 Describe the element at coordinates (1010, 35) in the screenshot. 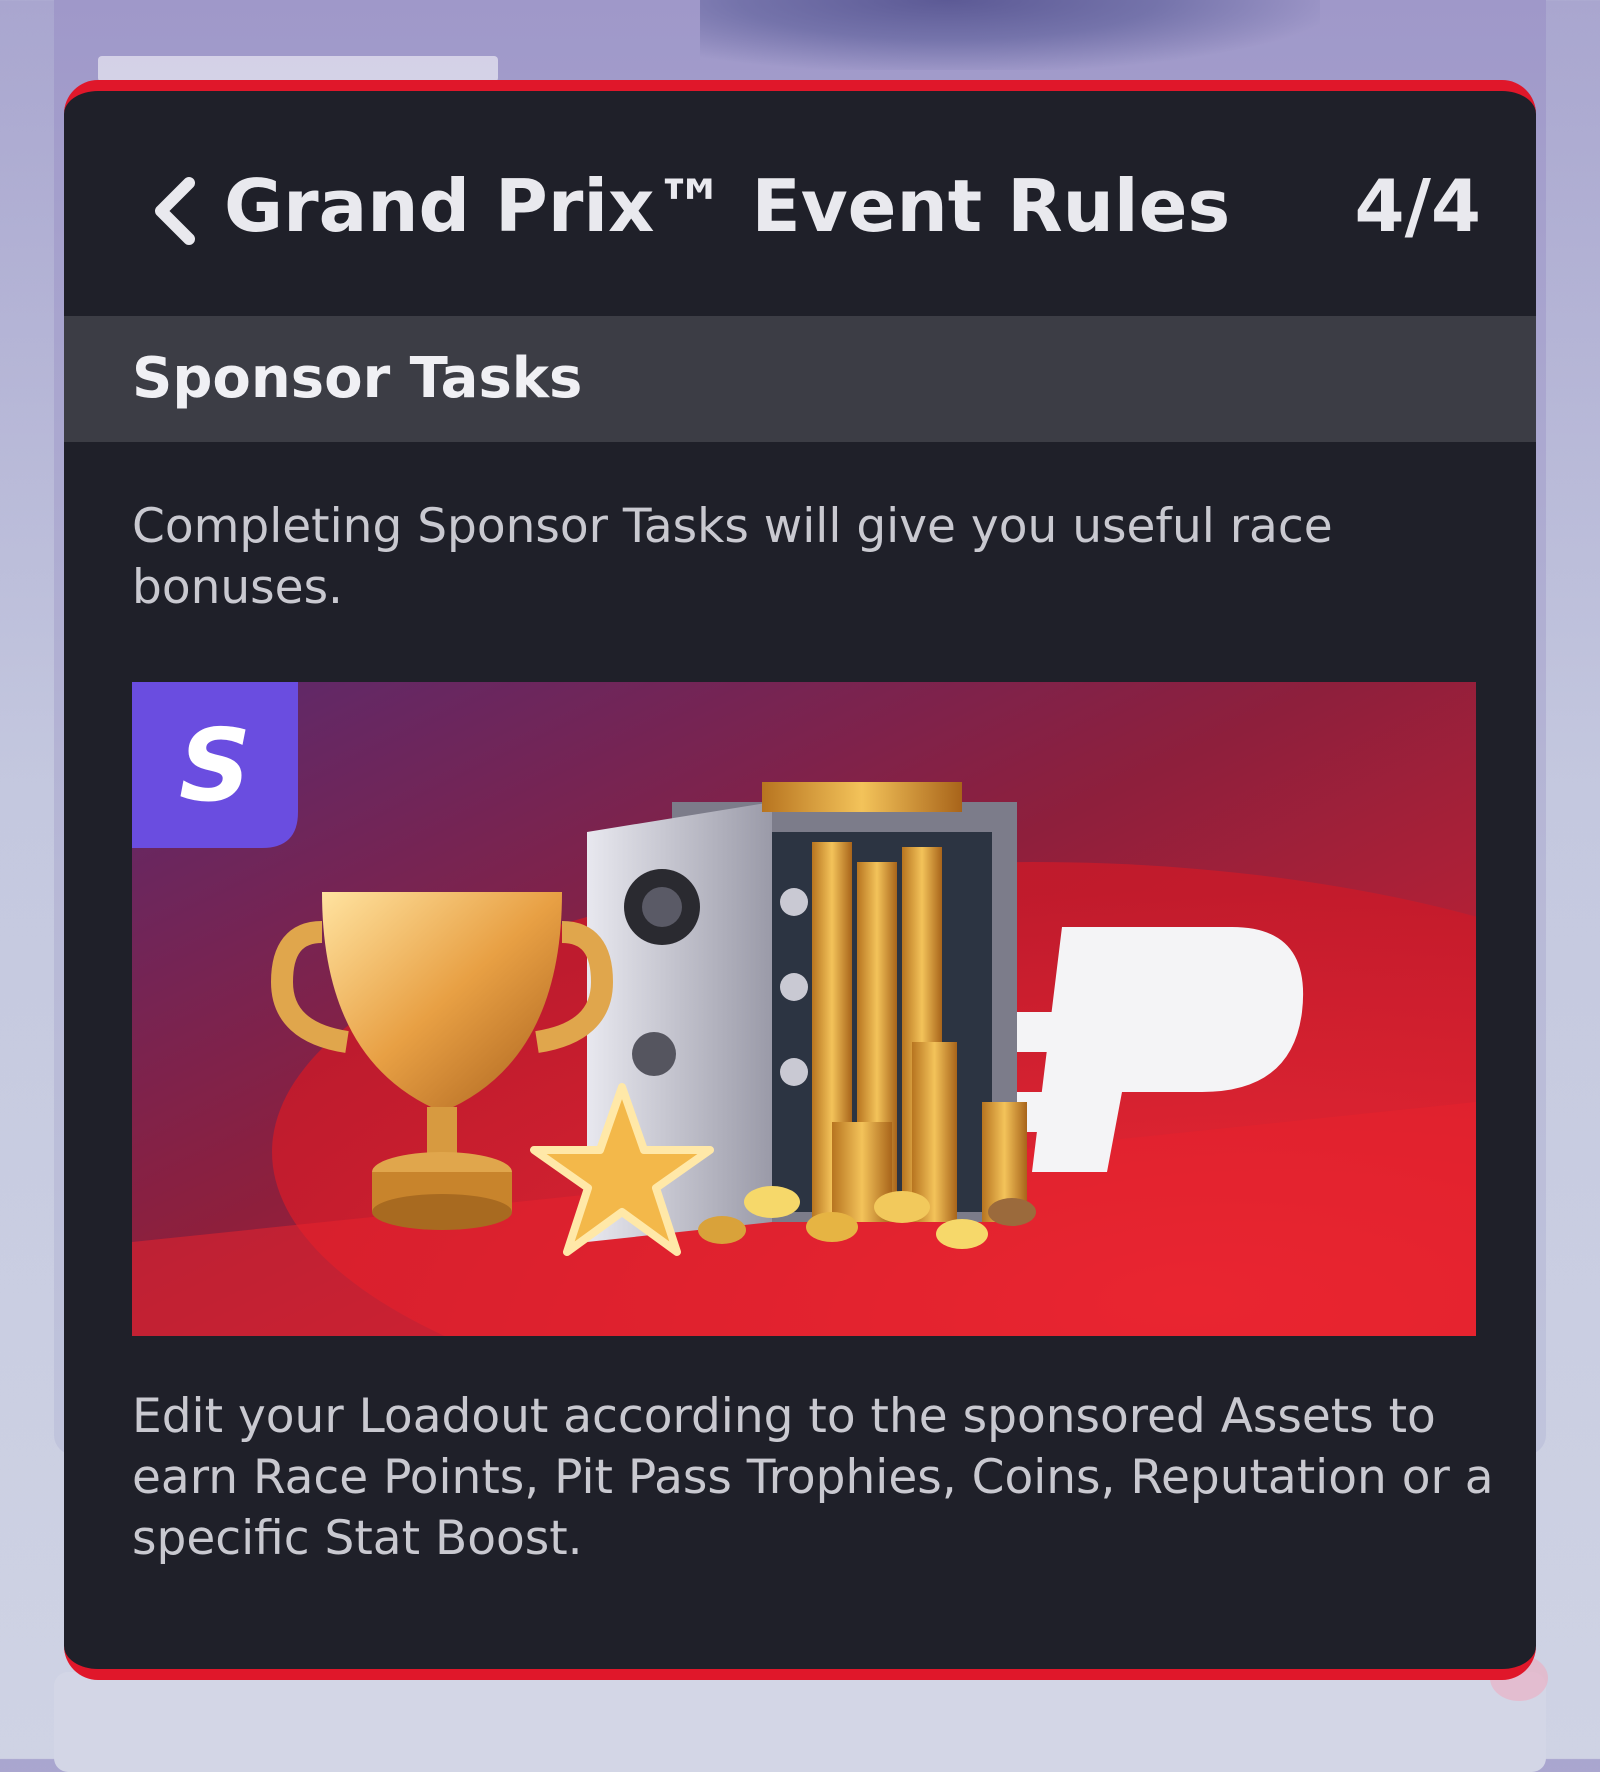

I see `background-car-image` at that location.